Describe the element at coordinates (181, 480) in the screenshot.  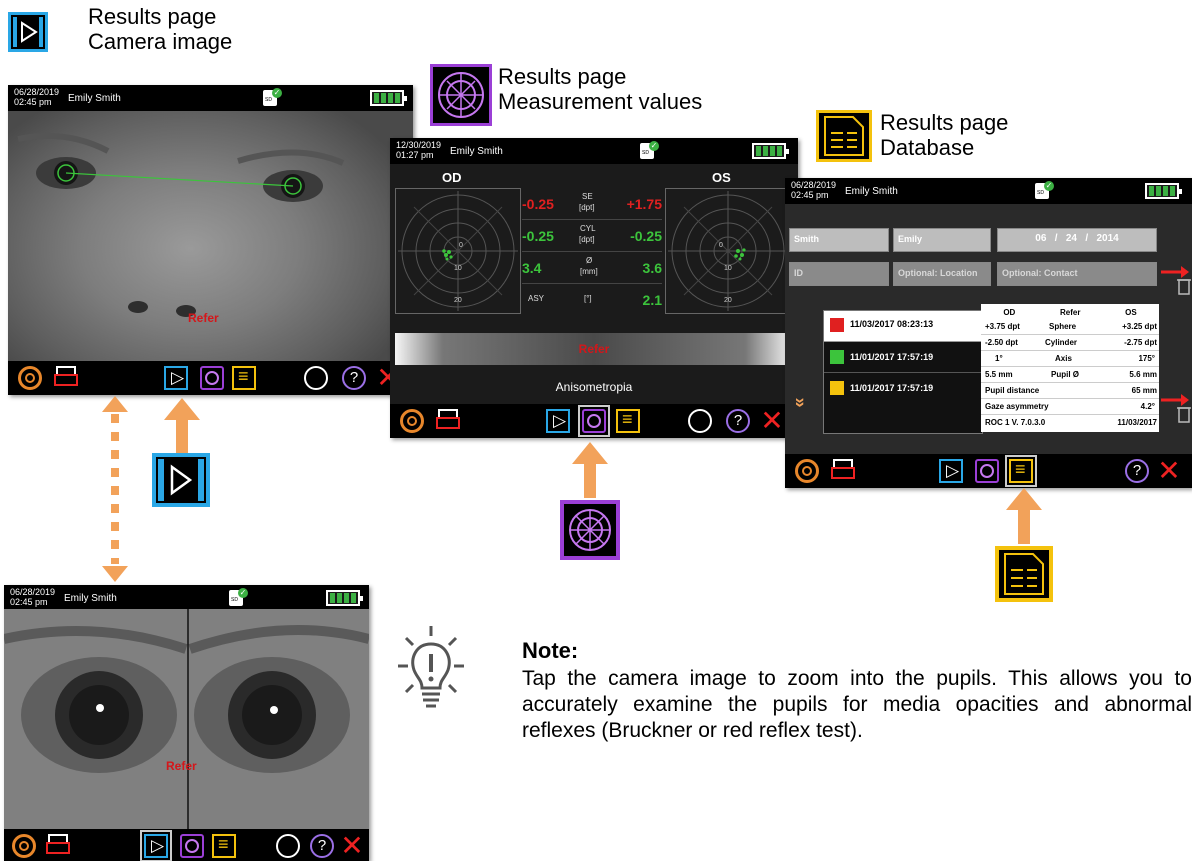
I see `camera-image-icon` at that location.